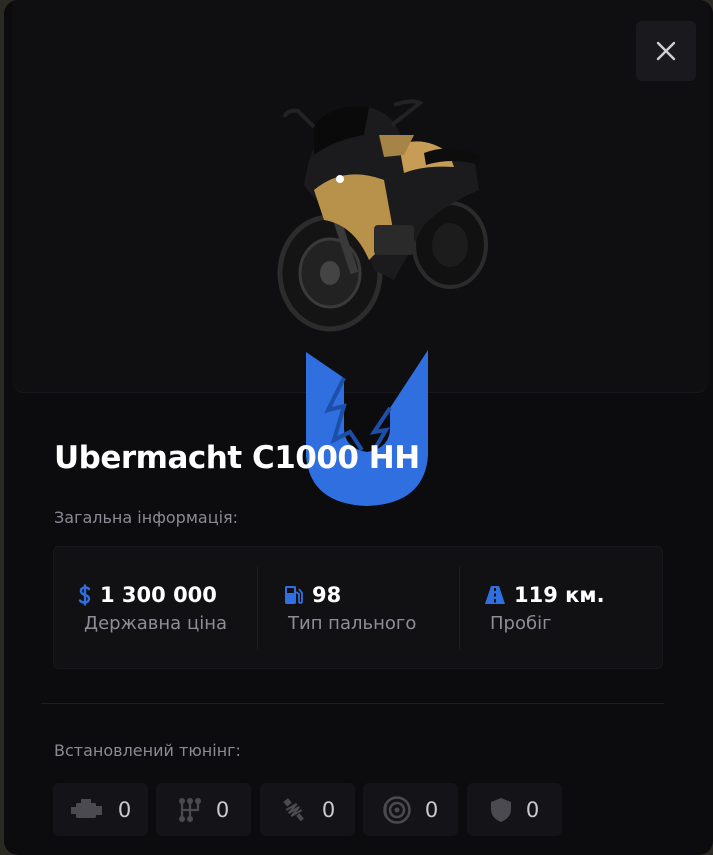 The height and width of the screenshot is (855, 713). Describe the element at coordinates (84, 595) in the screenshot. I see `dollar-icon` at that location.